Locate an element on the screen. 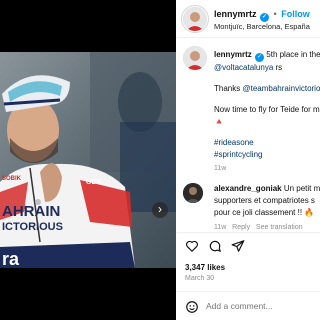 This screenshot has width=320, height=320. caption-age: 11w is located at coordinates (220, 168).